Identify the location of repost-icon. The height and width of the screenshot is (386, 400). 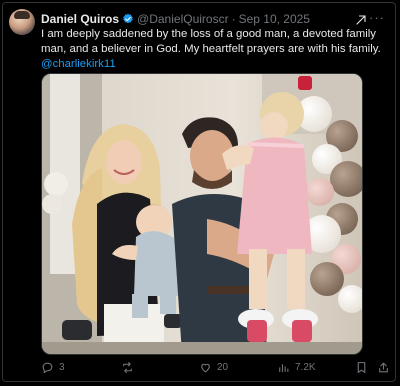
(127, 367).